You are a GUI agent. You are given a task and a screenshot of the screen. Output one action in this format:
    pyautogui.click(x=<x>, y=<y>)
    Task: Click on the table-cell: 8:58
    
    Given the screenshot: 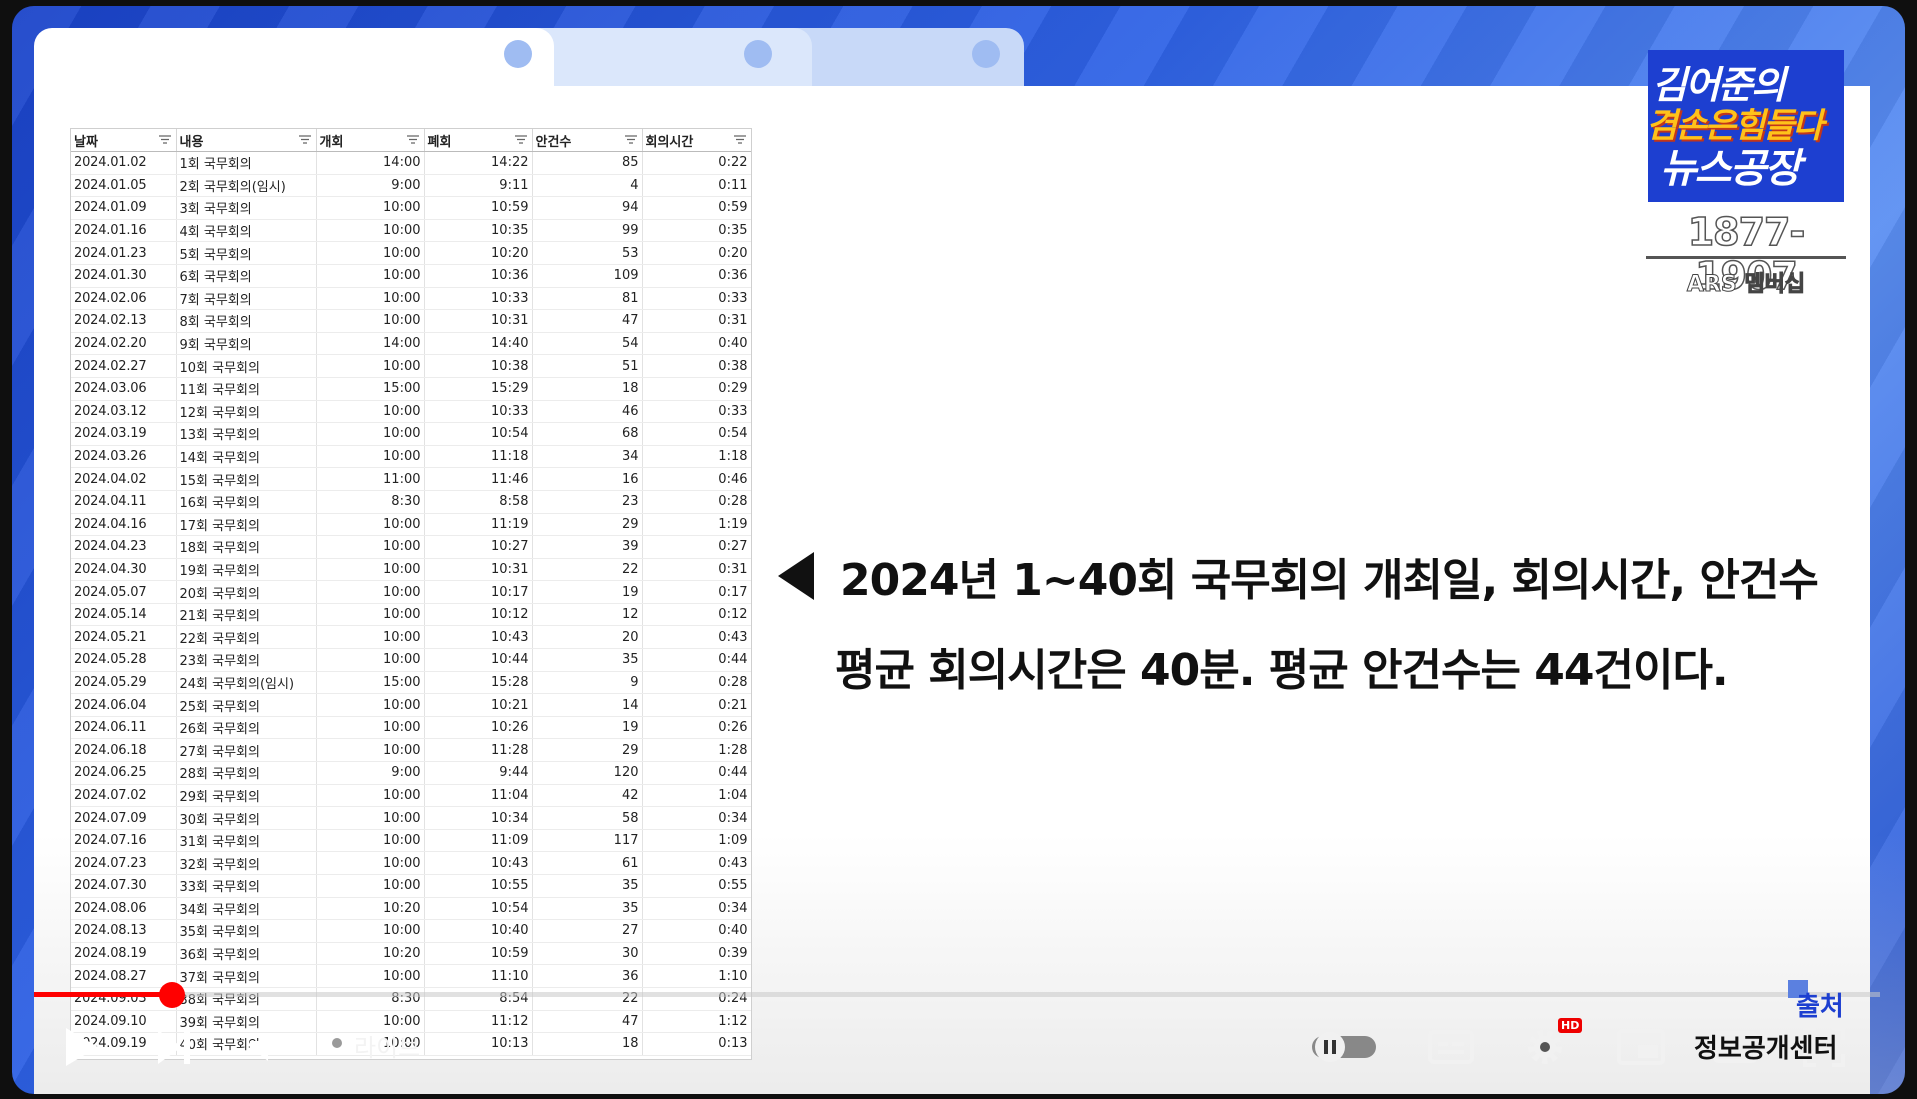 What is the action you would take?
    pyautogui.click(x=478, y=502)
    